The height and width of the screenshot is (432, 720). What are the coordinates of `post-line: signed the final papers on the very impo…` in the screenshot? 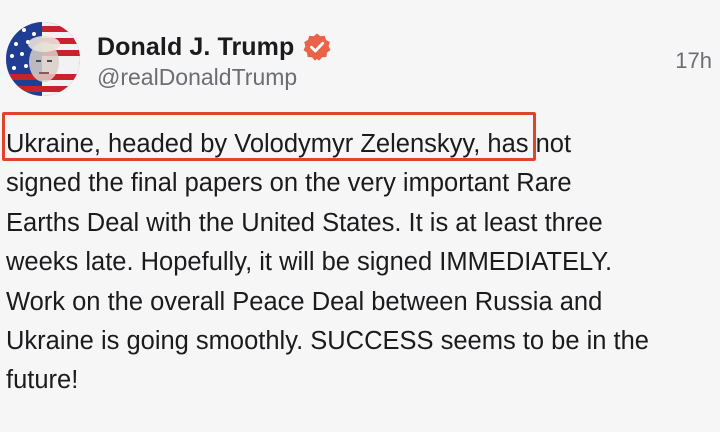 It's located at (289, 183).